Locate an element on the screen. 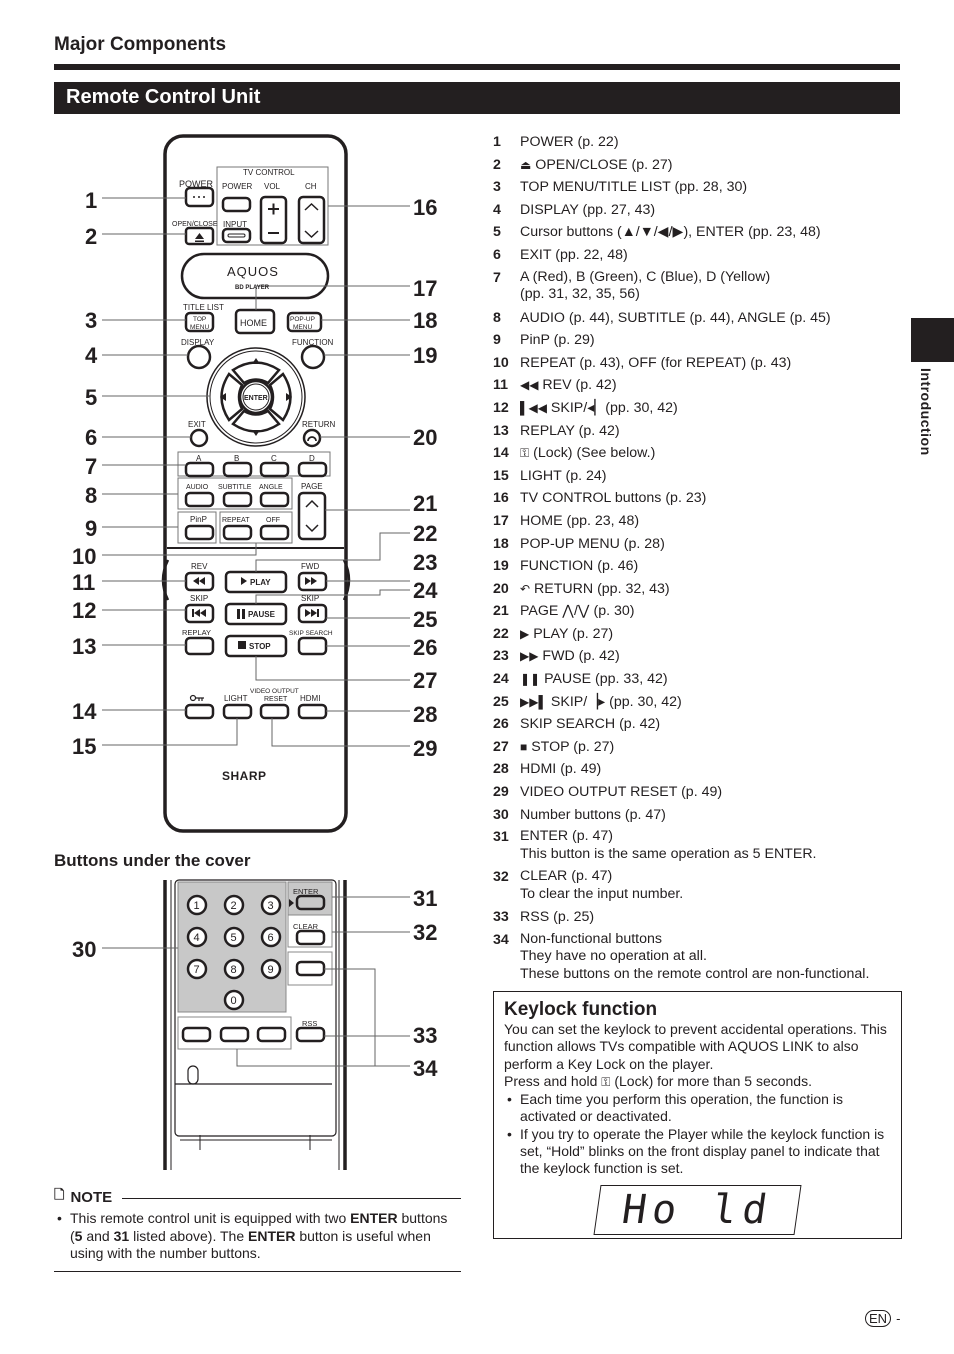 Image resolution: width=954 pixels, height=1354 pixels. list-item: 21 PAGE ⋀/⋁ (p. 30) is located at coordinates (698, 611).